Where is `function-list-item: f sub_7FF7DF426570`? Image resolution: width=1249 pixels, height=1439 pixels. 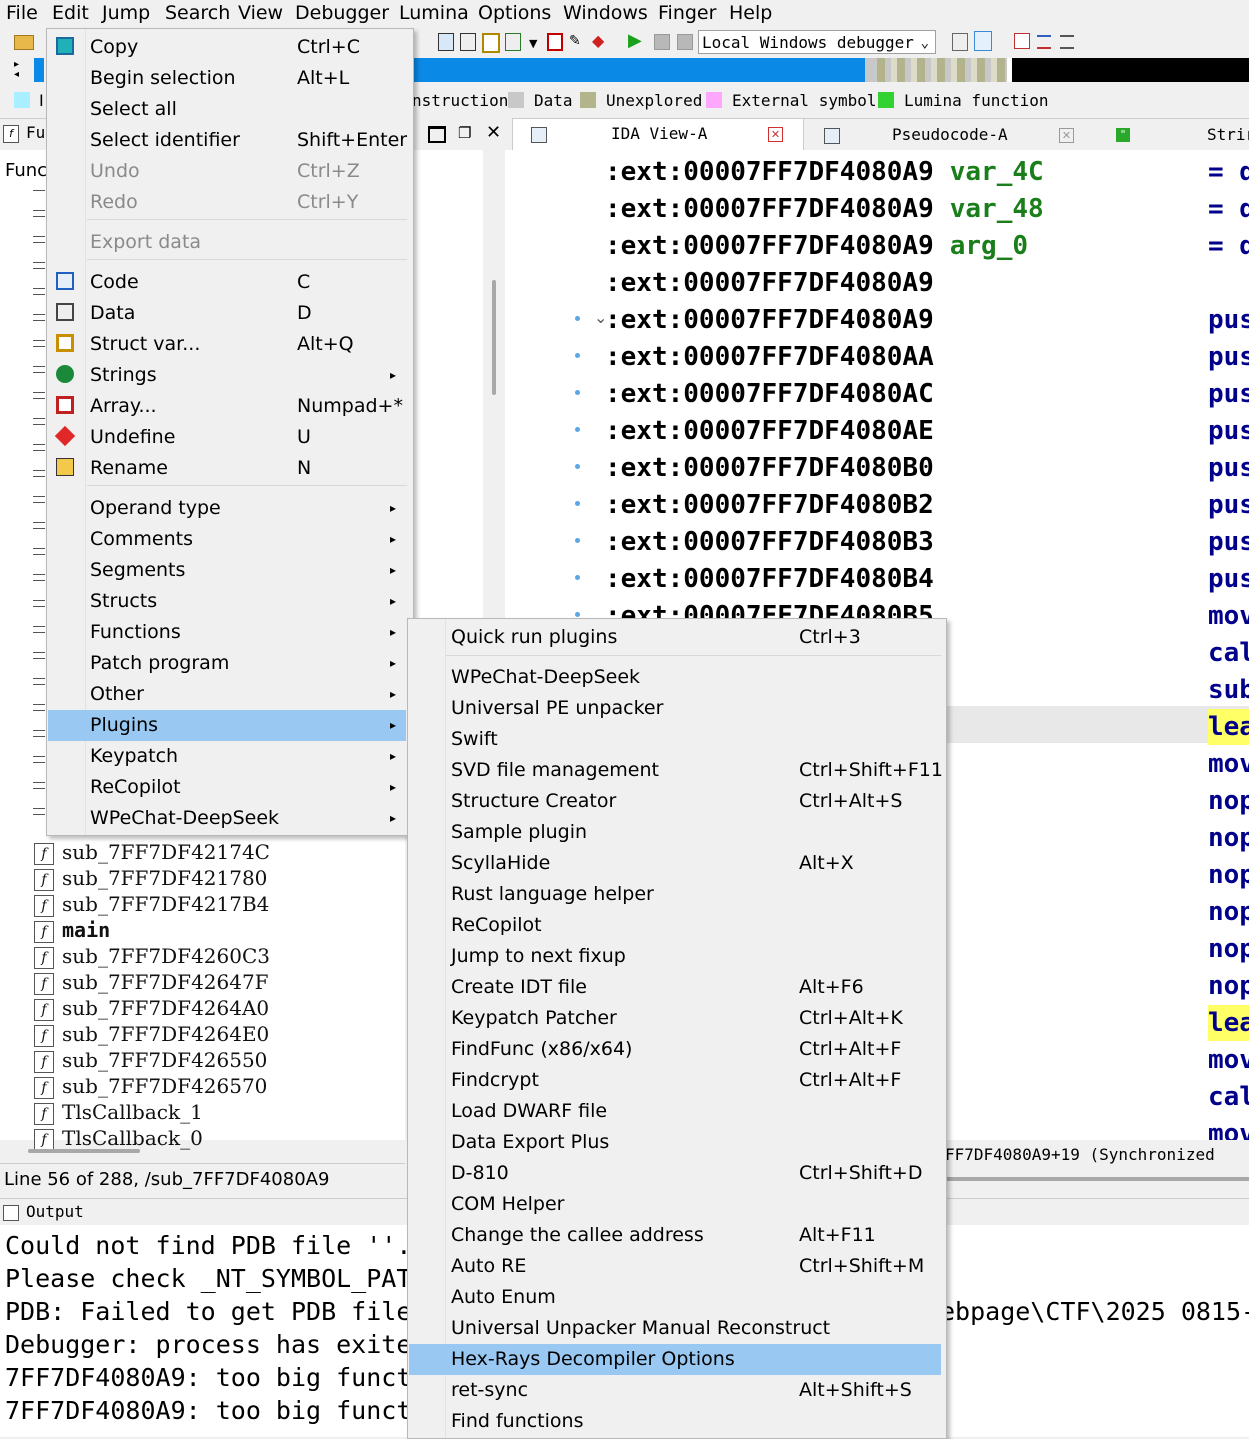
function-list-item: f sub_7FF7DF426570 is located at coordinates (150, 1087).